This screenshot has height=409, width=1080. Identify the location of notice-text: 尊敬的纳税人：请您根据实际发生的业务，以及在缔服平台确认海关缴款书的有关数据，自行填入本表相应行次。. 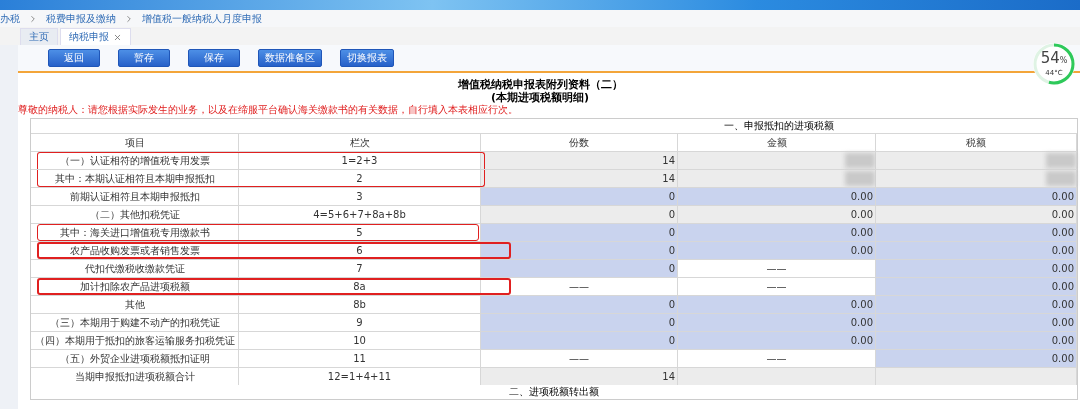
(268, 110).